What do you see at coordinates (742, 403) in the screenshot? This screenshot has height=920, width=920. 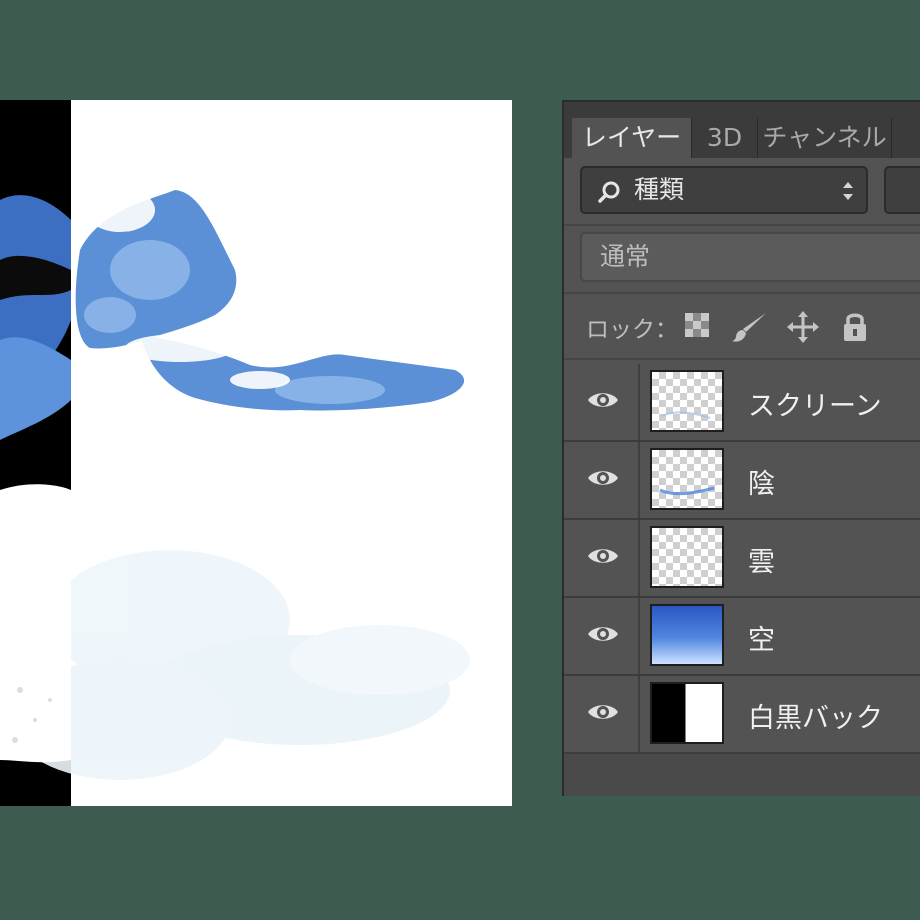 I see `layer-row-screen: スクリーン` at bounding box center [742, 403].